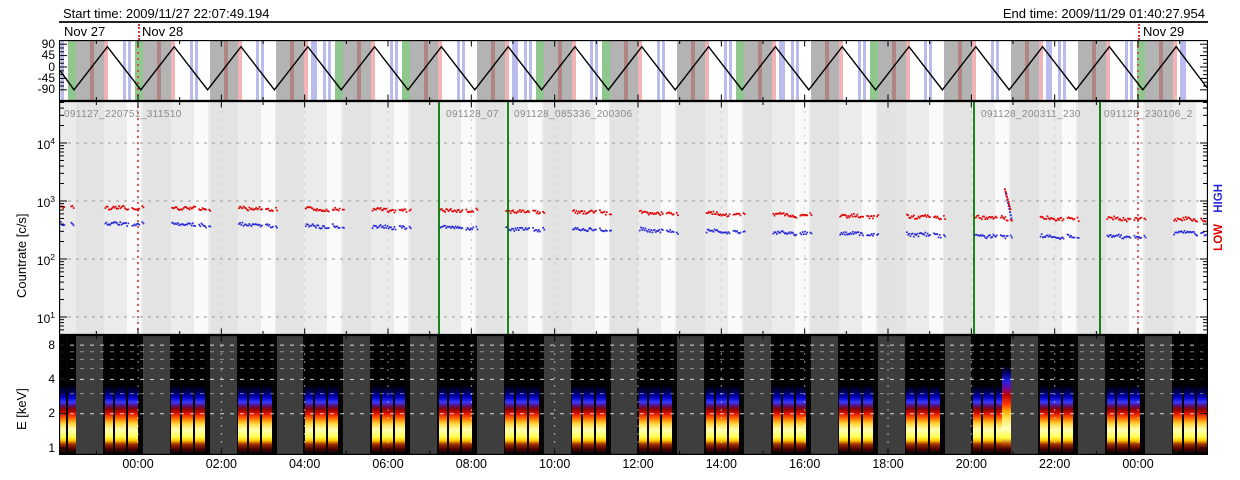  What do you see at coordinates (1164, 31) in the screenshot?
I see `date-label-nov29: Nov 29` at bounding box center [1164, 31].